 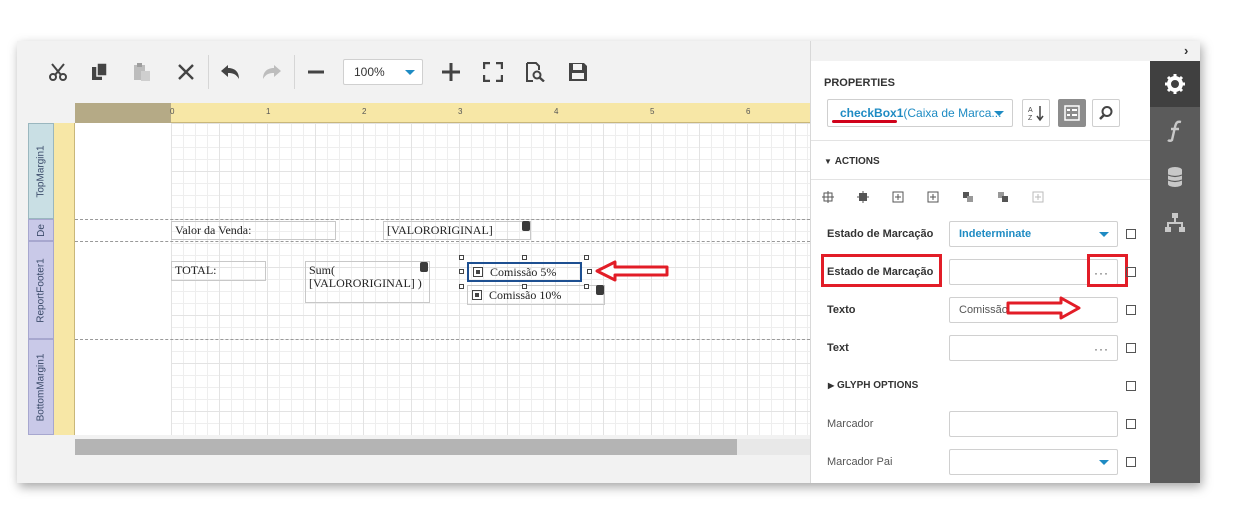 What do you see at coordinates (64, 279) in the screenshot?
I see `vertical-ruler` at bounding box center [64, 279].